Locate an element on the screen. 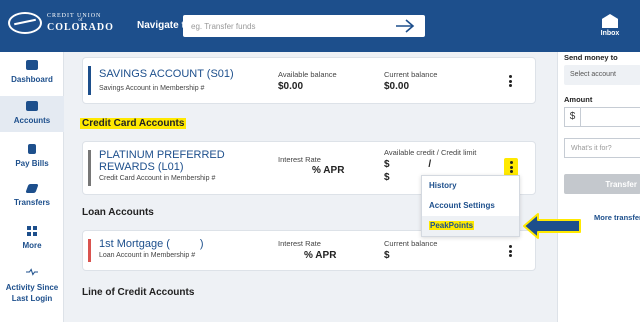 Image resolution: width=640 pixels, height=322 pixels. savings-account-sub: Savings Account in Membership # is located at coordinates (152, 88).